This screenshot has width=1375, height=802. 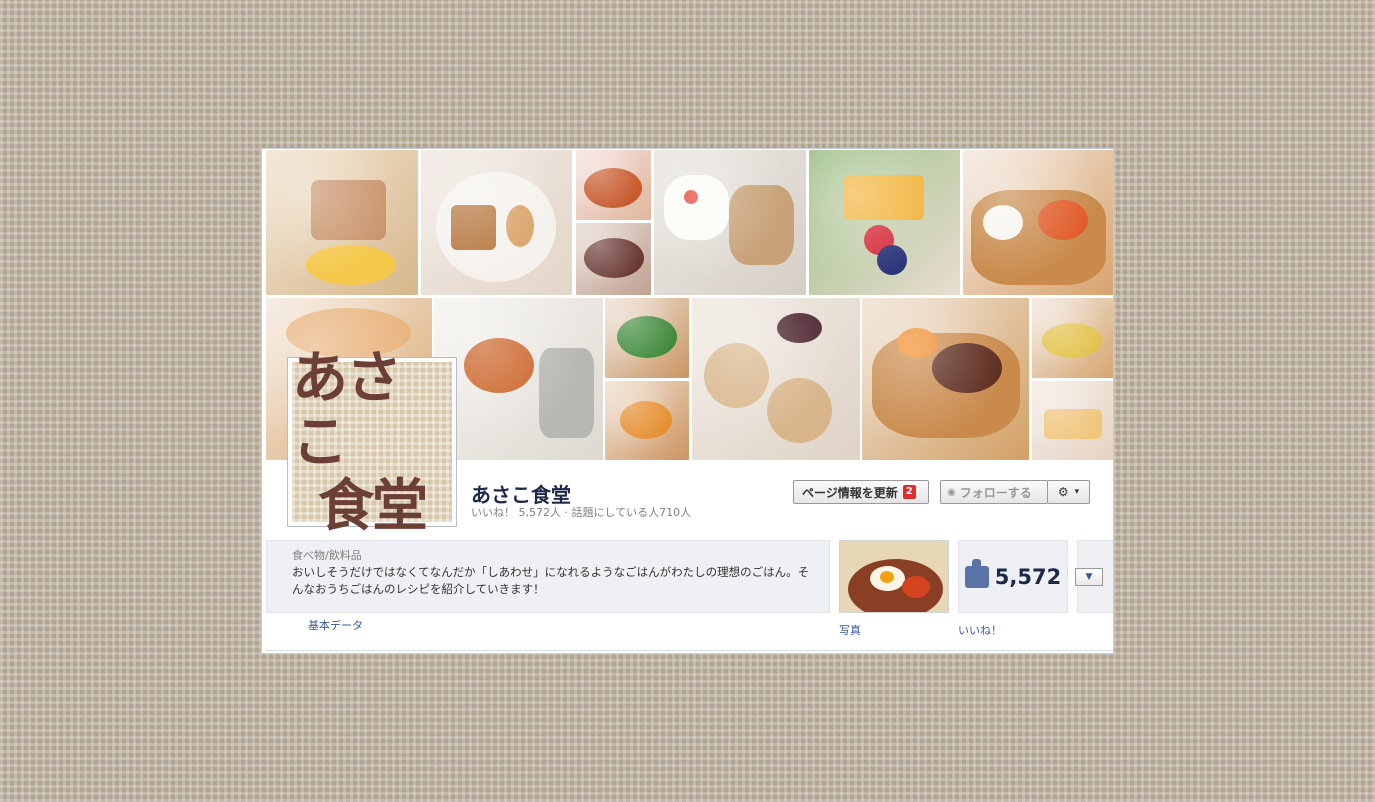 I want to click on follow-label: フォローする, so click(x=995, y=492).